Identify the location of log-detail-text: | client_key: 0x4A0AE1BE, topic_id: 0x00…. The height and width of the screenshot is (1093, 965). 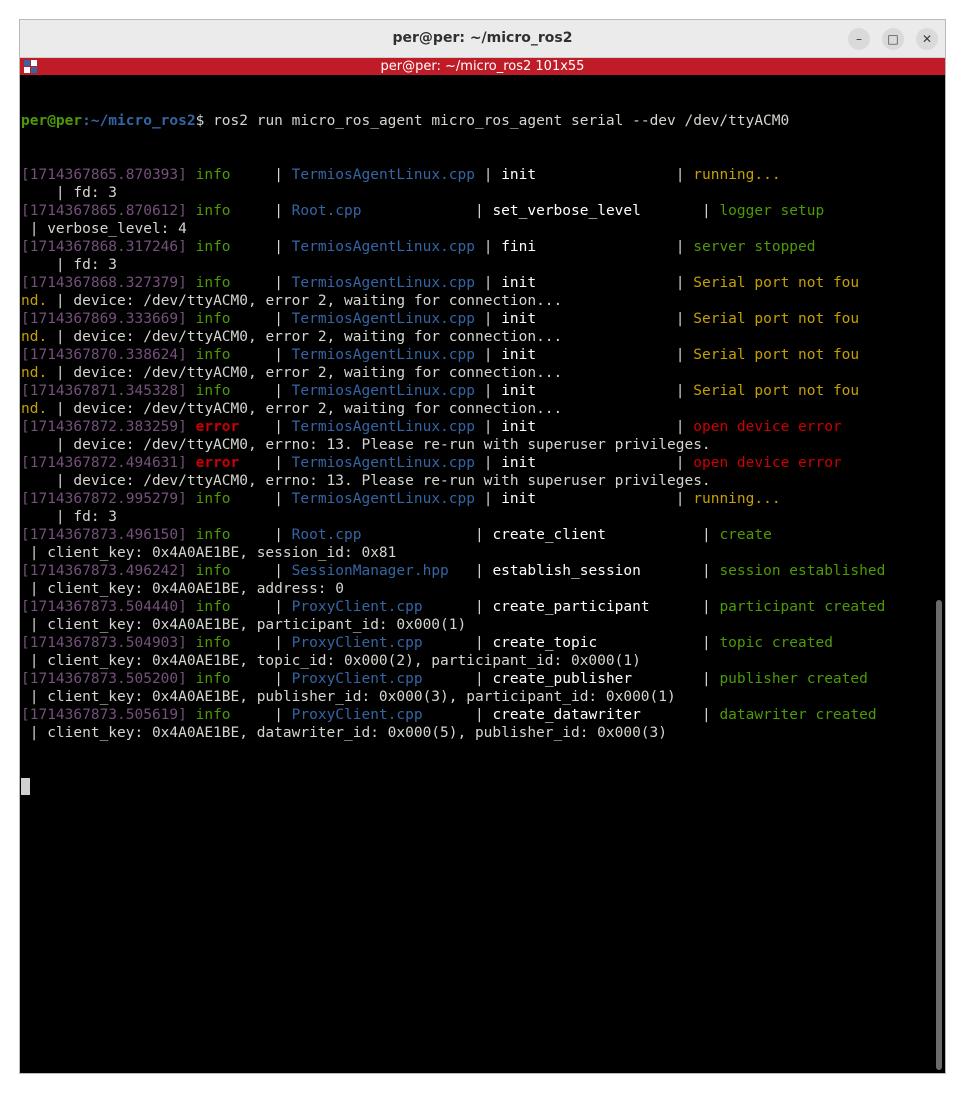
(331, 661).